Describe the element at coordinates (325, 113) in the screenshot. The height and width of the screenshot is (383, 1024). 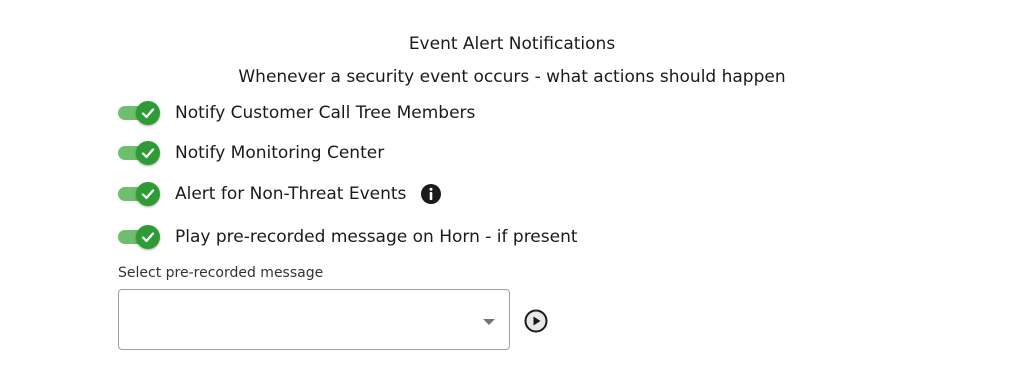
I see `call-tree-label: Notify Customer Call Tree Members` at that location.